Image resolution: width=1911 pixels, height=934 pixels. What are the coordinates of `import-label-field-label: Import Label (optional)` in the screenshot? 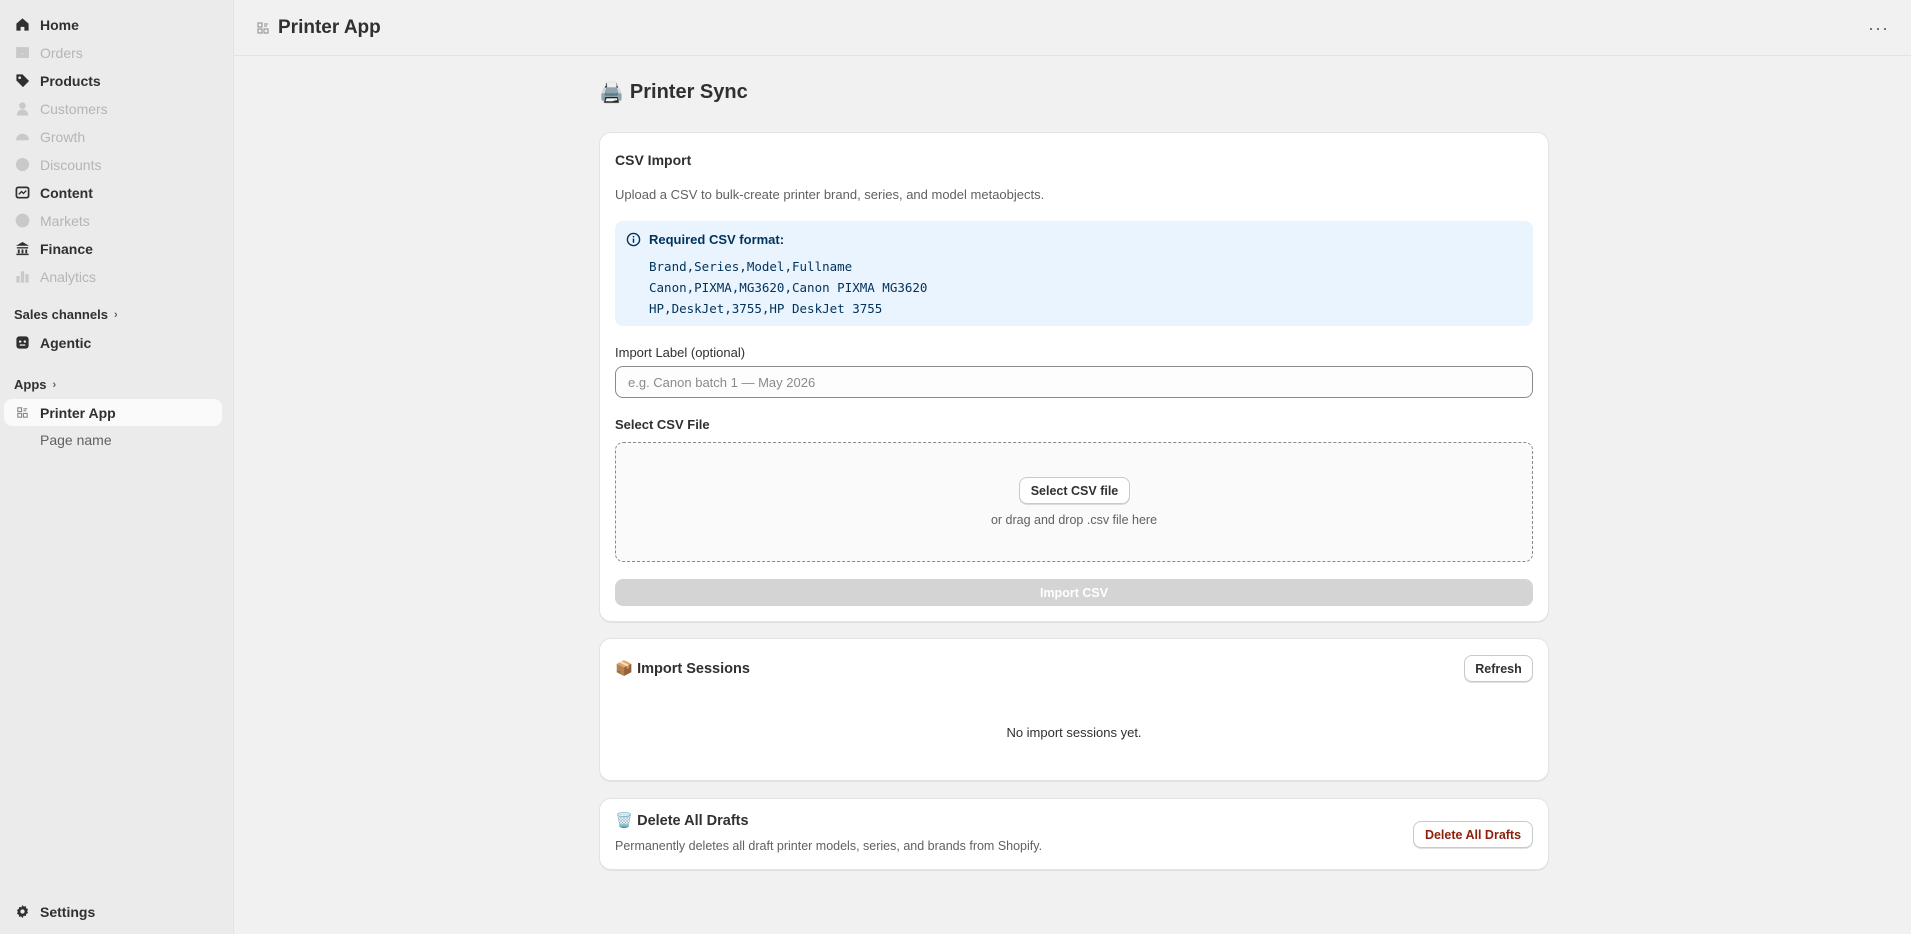 It's located at (680, 352).